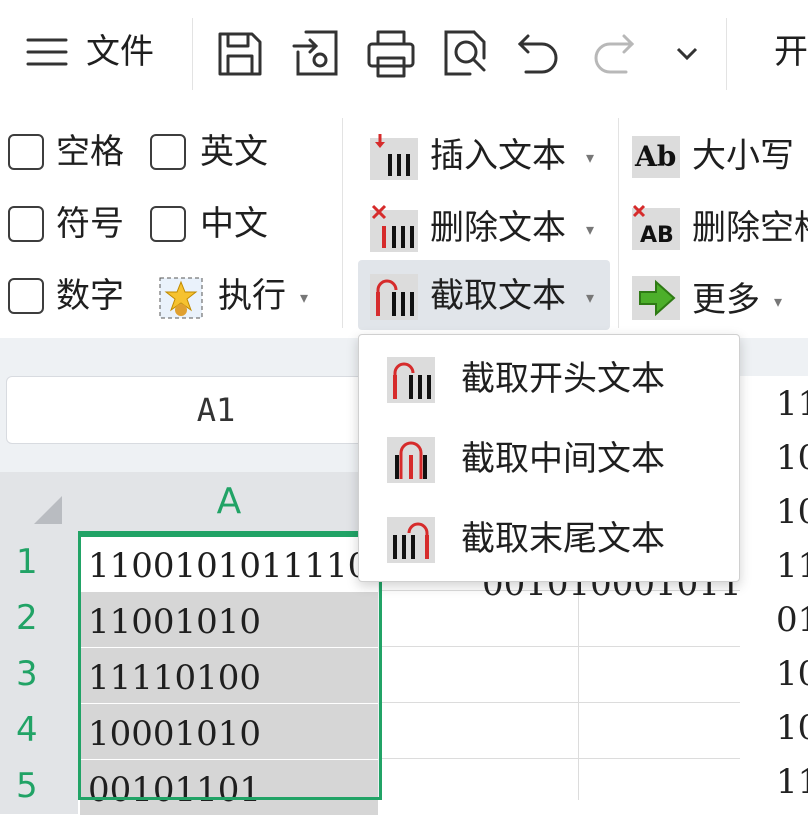 The image size is (808, 816). I want to click on row-header: 3, so click(39, 674).